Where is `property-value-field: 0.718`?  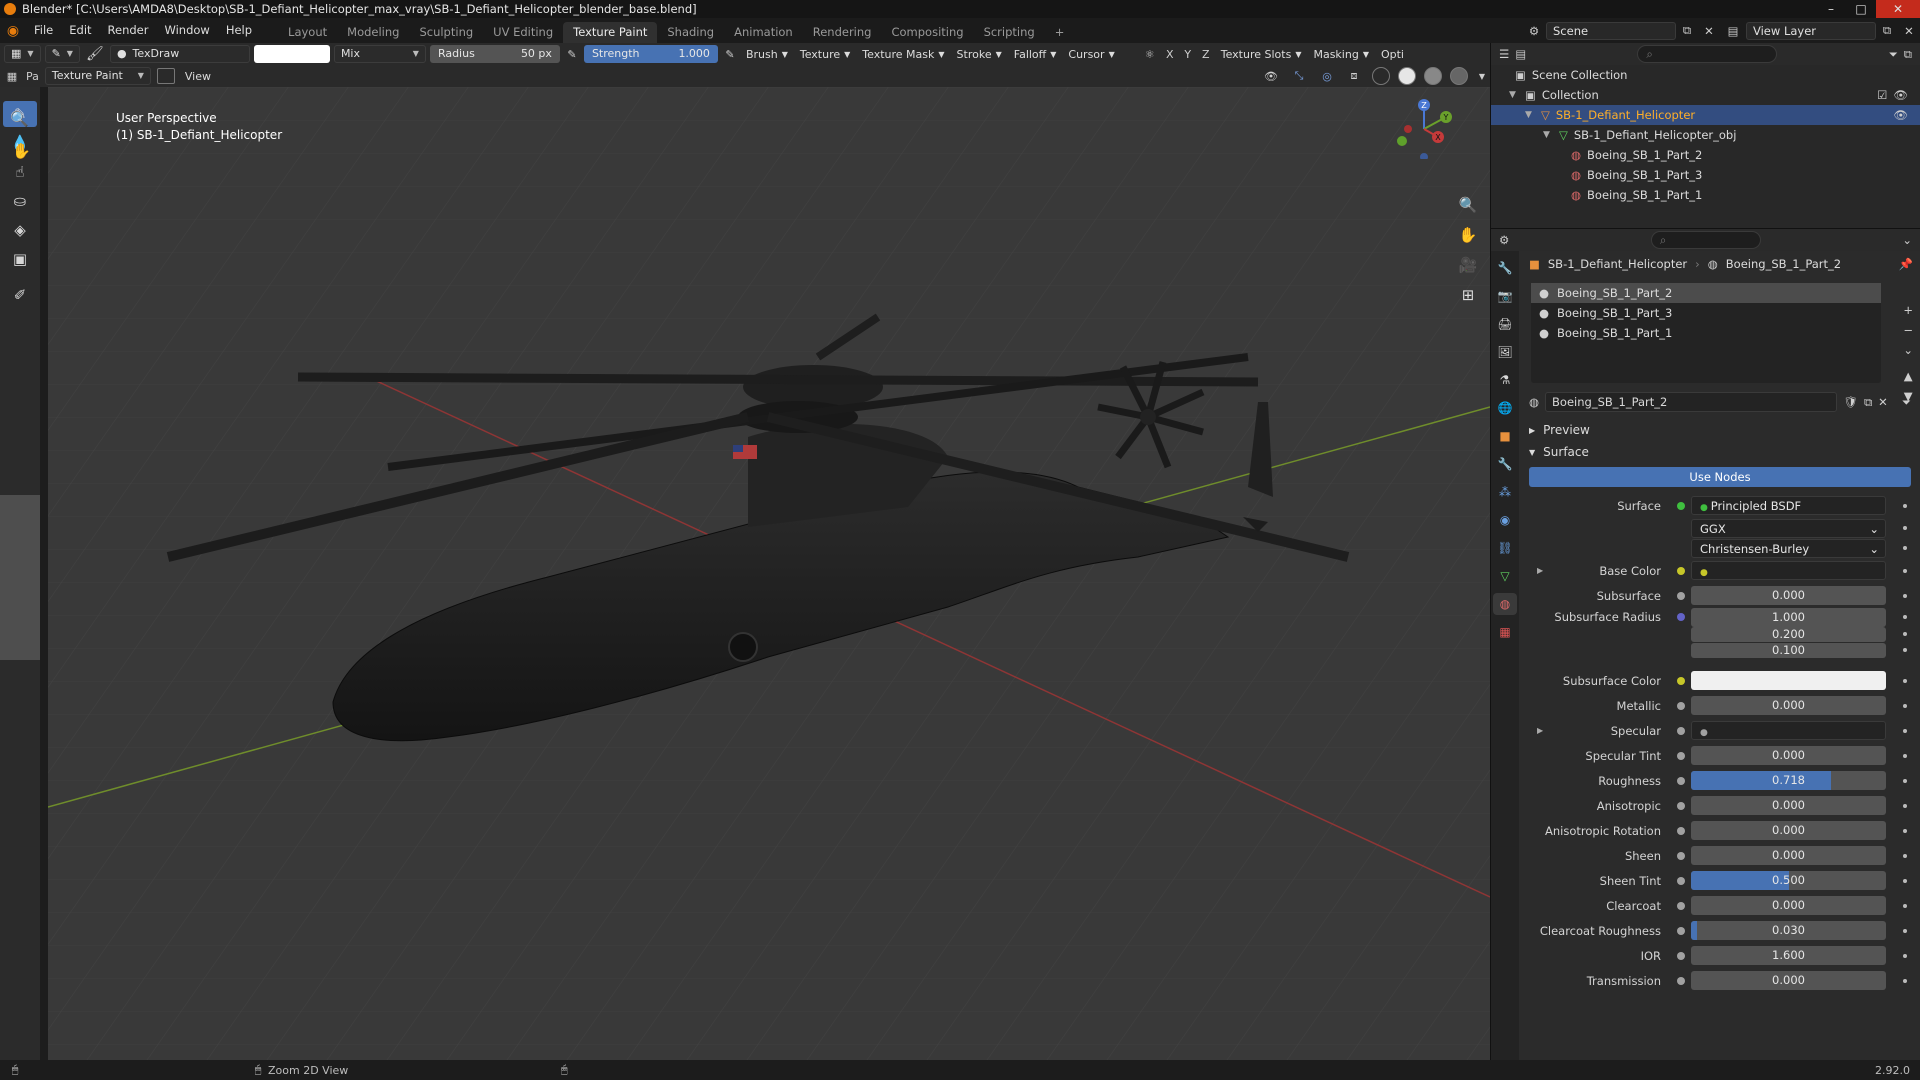
property-value-field: 0.718 is located at coordinates (1788, 780).